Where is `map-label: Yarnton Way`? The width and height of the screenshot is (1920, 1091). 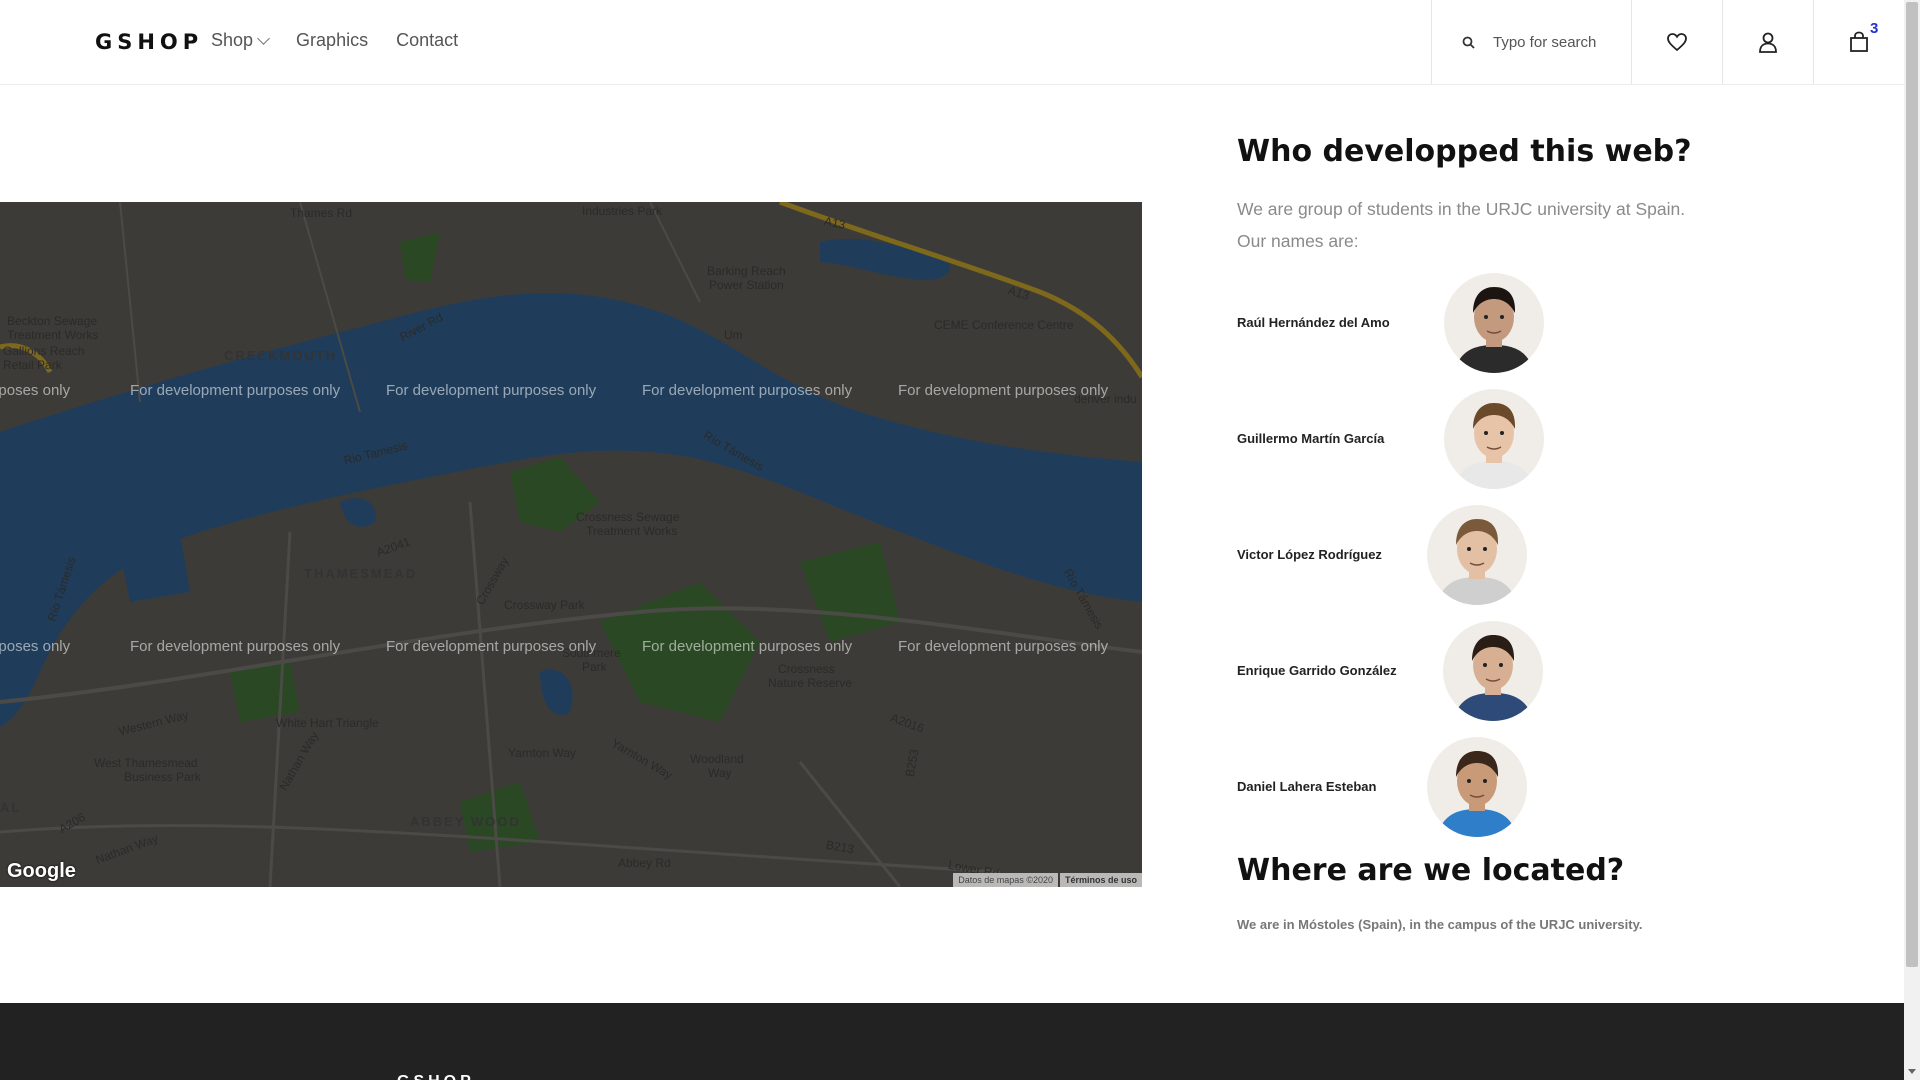 map-label: Yarnton Way is located at coordinates (542, 753).